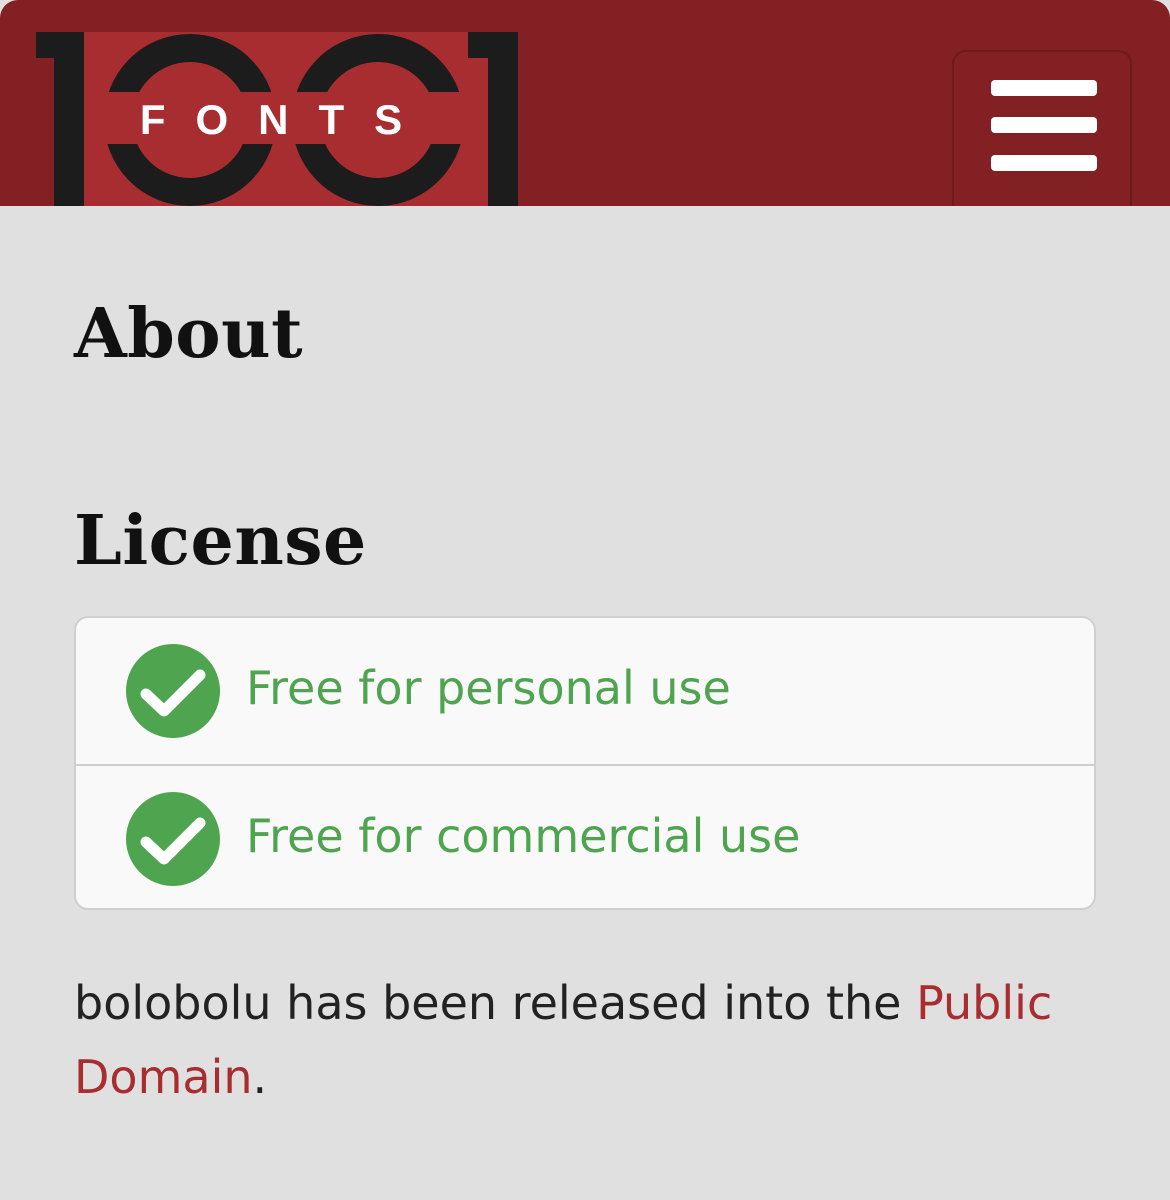  What do you see at coordinates (523, 836) in the screenshot?
I see `license-item-label: Free for commercial use` at bounding box center [523, 836].